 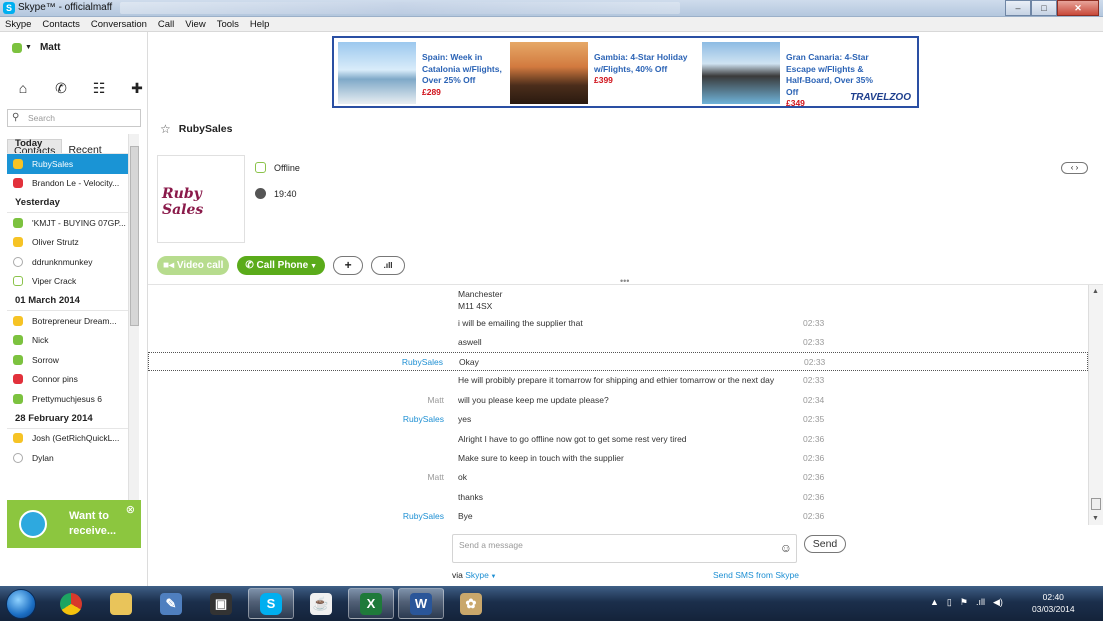 What do you see at coordinates (388, 265) in the screenshot?
I see `signal-quality-icon: .ıll` at bounding box center [388, 265].